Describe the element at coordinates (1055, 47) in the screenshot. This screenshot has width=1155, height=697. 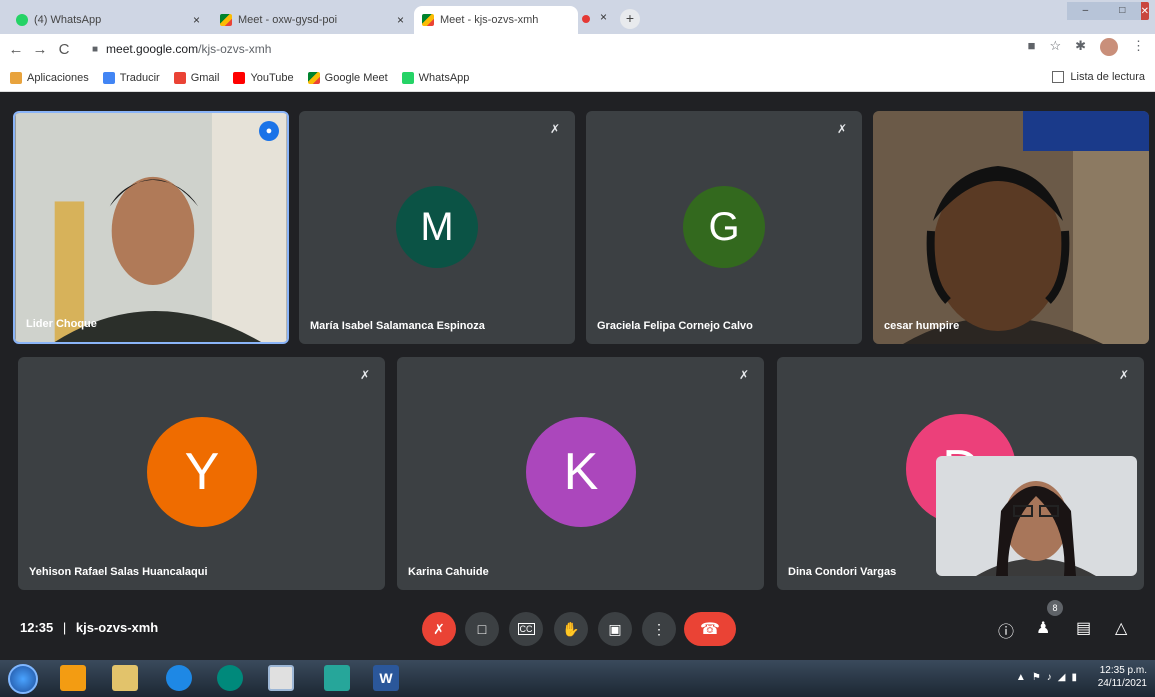
I see `bookmark-star-icon: ☆` at that location.